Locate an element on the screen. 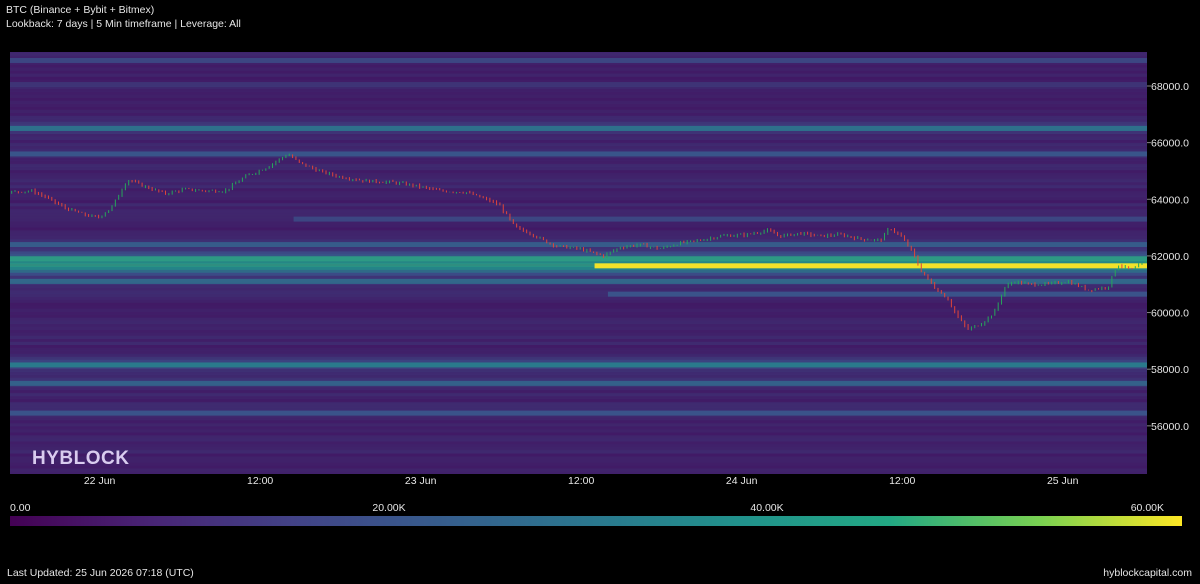 The height and width of the screenshot is (584, 1200). hyblock-watermark: HYBLOCK is located at coordinates (80, 458).